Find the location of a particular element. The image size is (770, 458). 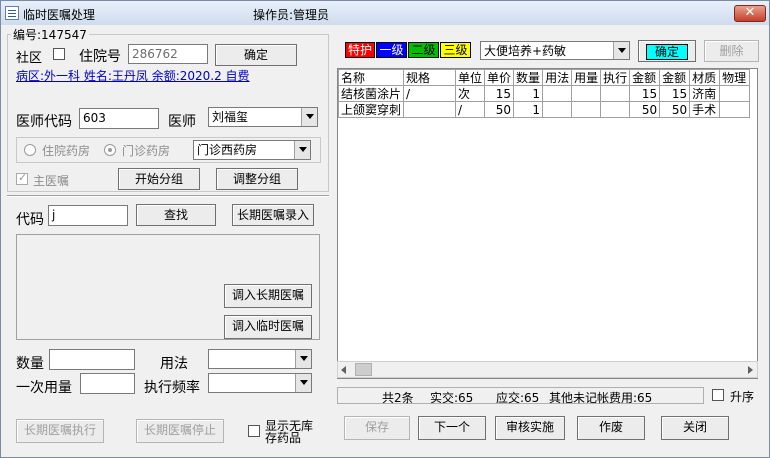

close-button: 关闭 is located at coordinates (695, 428).